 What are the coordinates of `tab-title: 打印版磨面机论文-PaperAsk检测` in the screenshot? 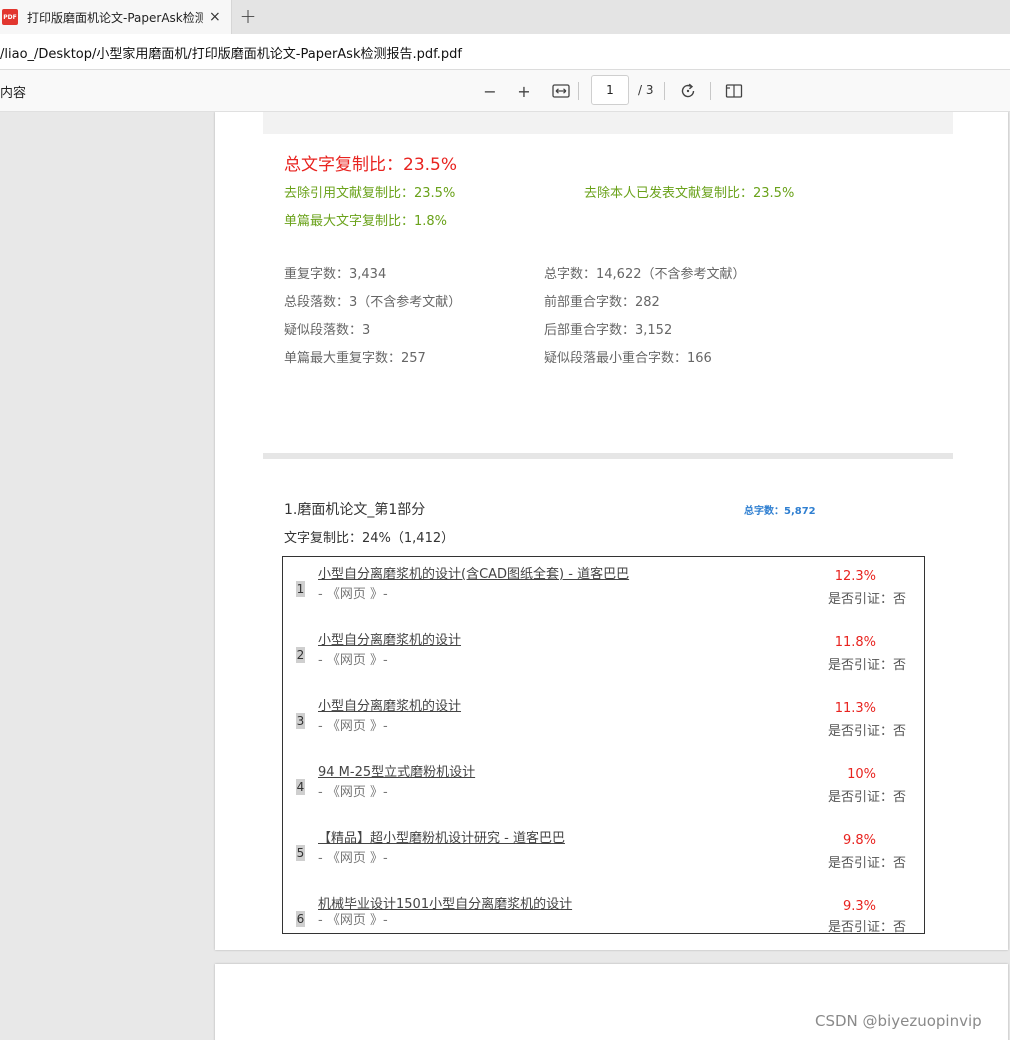 It's located at (115, 17).